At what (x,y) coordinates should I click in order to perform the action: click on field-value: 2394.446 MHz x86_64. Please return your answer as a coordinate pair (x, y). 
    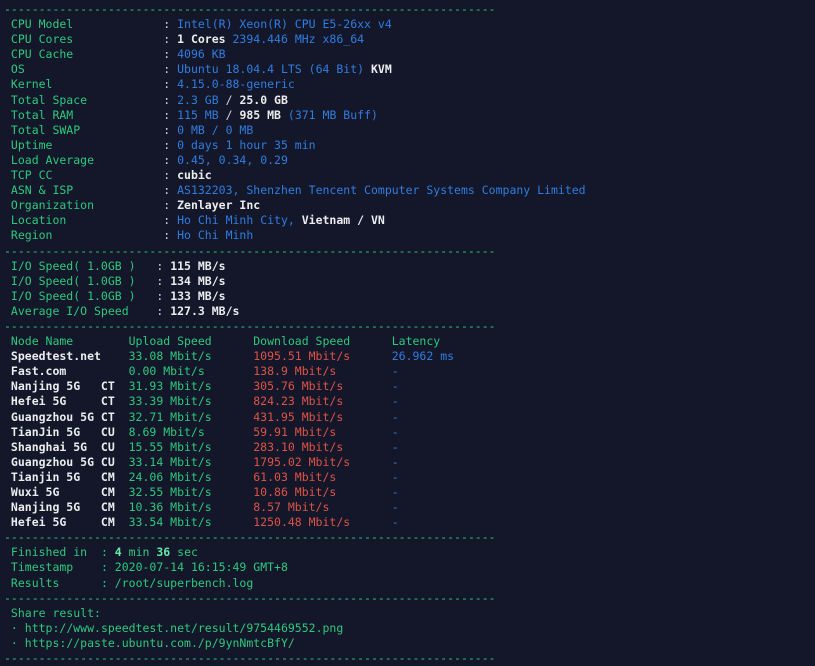
    Looking at the image, I should click on (295, 39).